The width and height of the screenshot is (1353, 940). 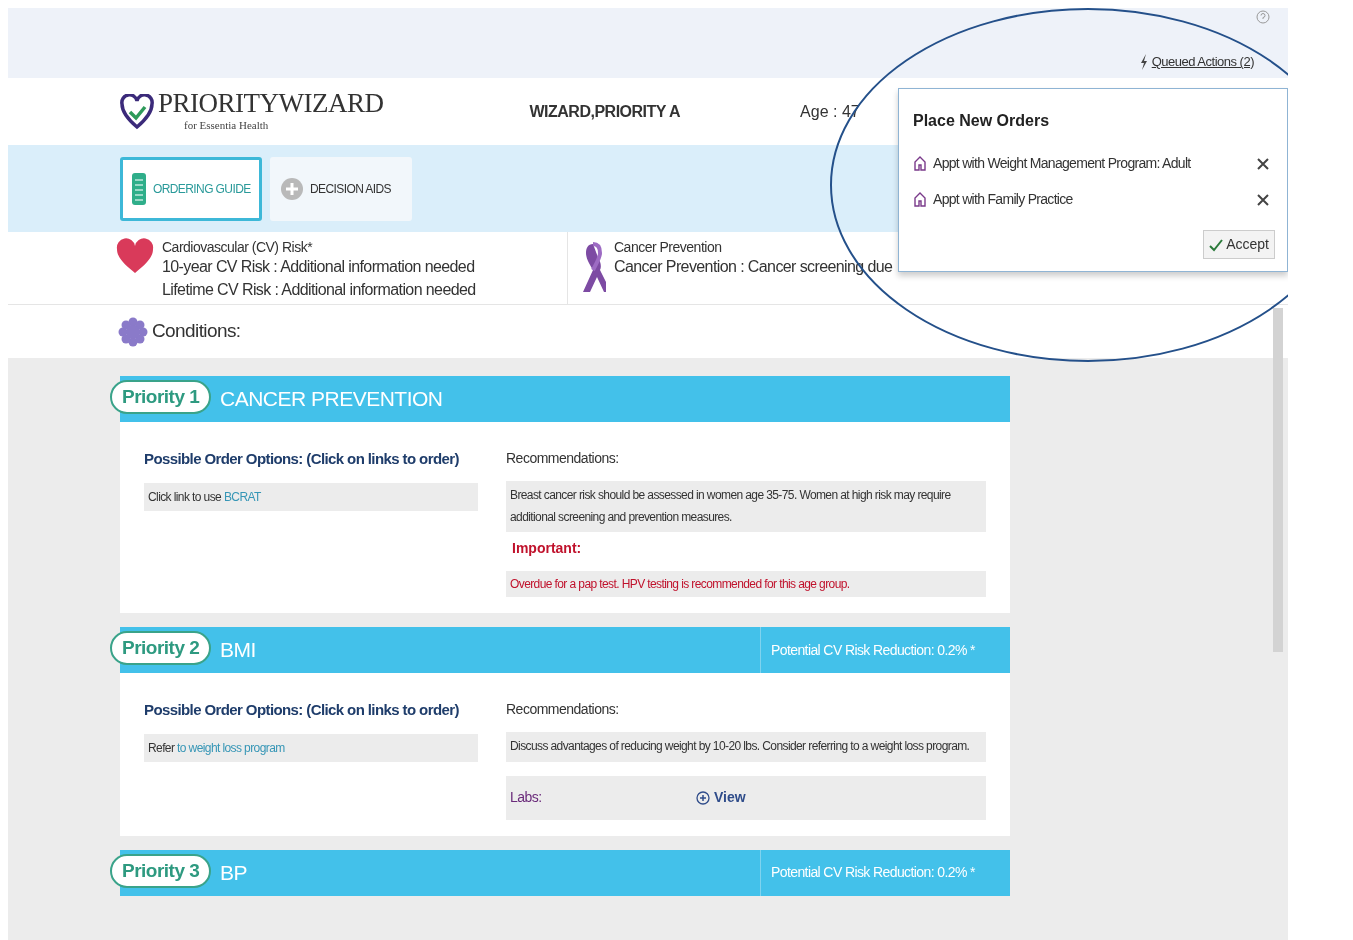 What do you see at coordinates (746, 507) in the screenshot?
I see `recommendation-text: Breast cancer risk should be assessed in women age 35-75. Women at high risk may require additional screening and prevention measures.` at bounding box center [746, 507].